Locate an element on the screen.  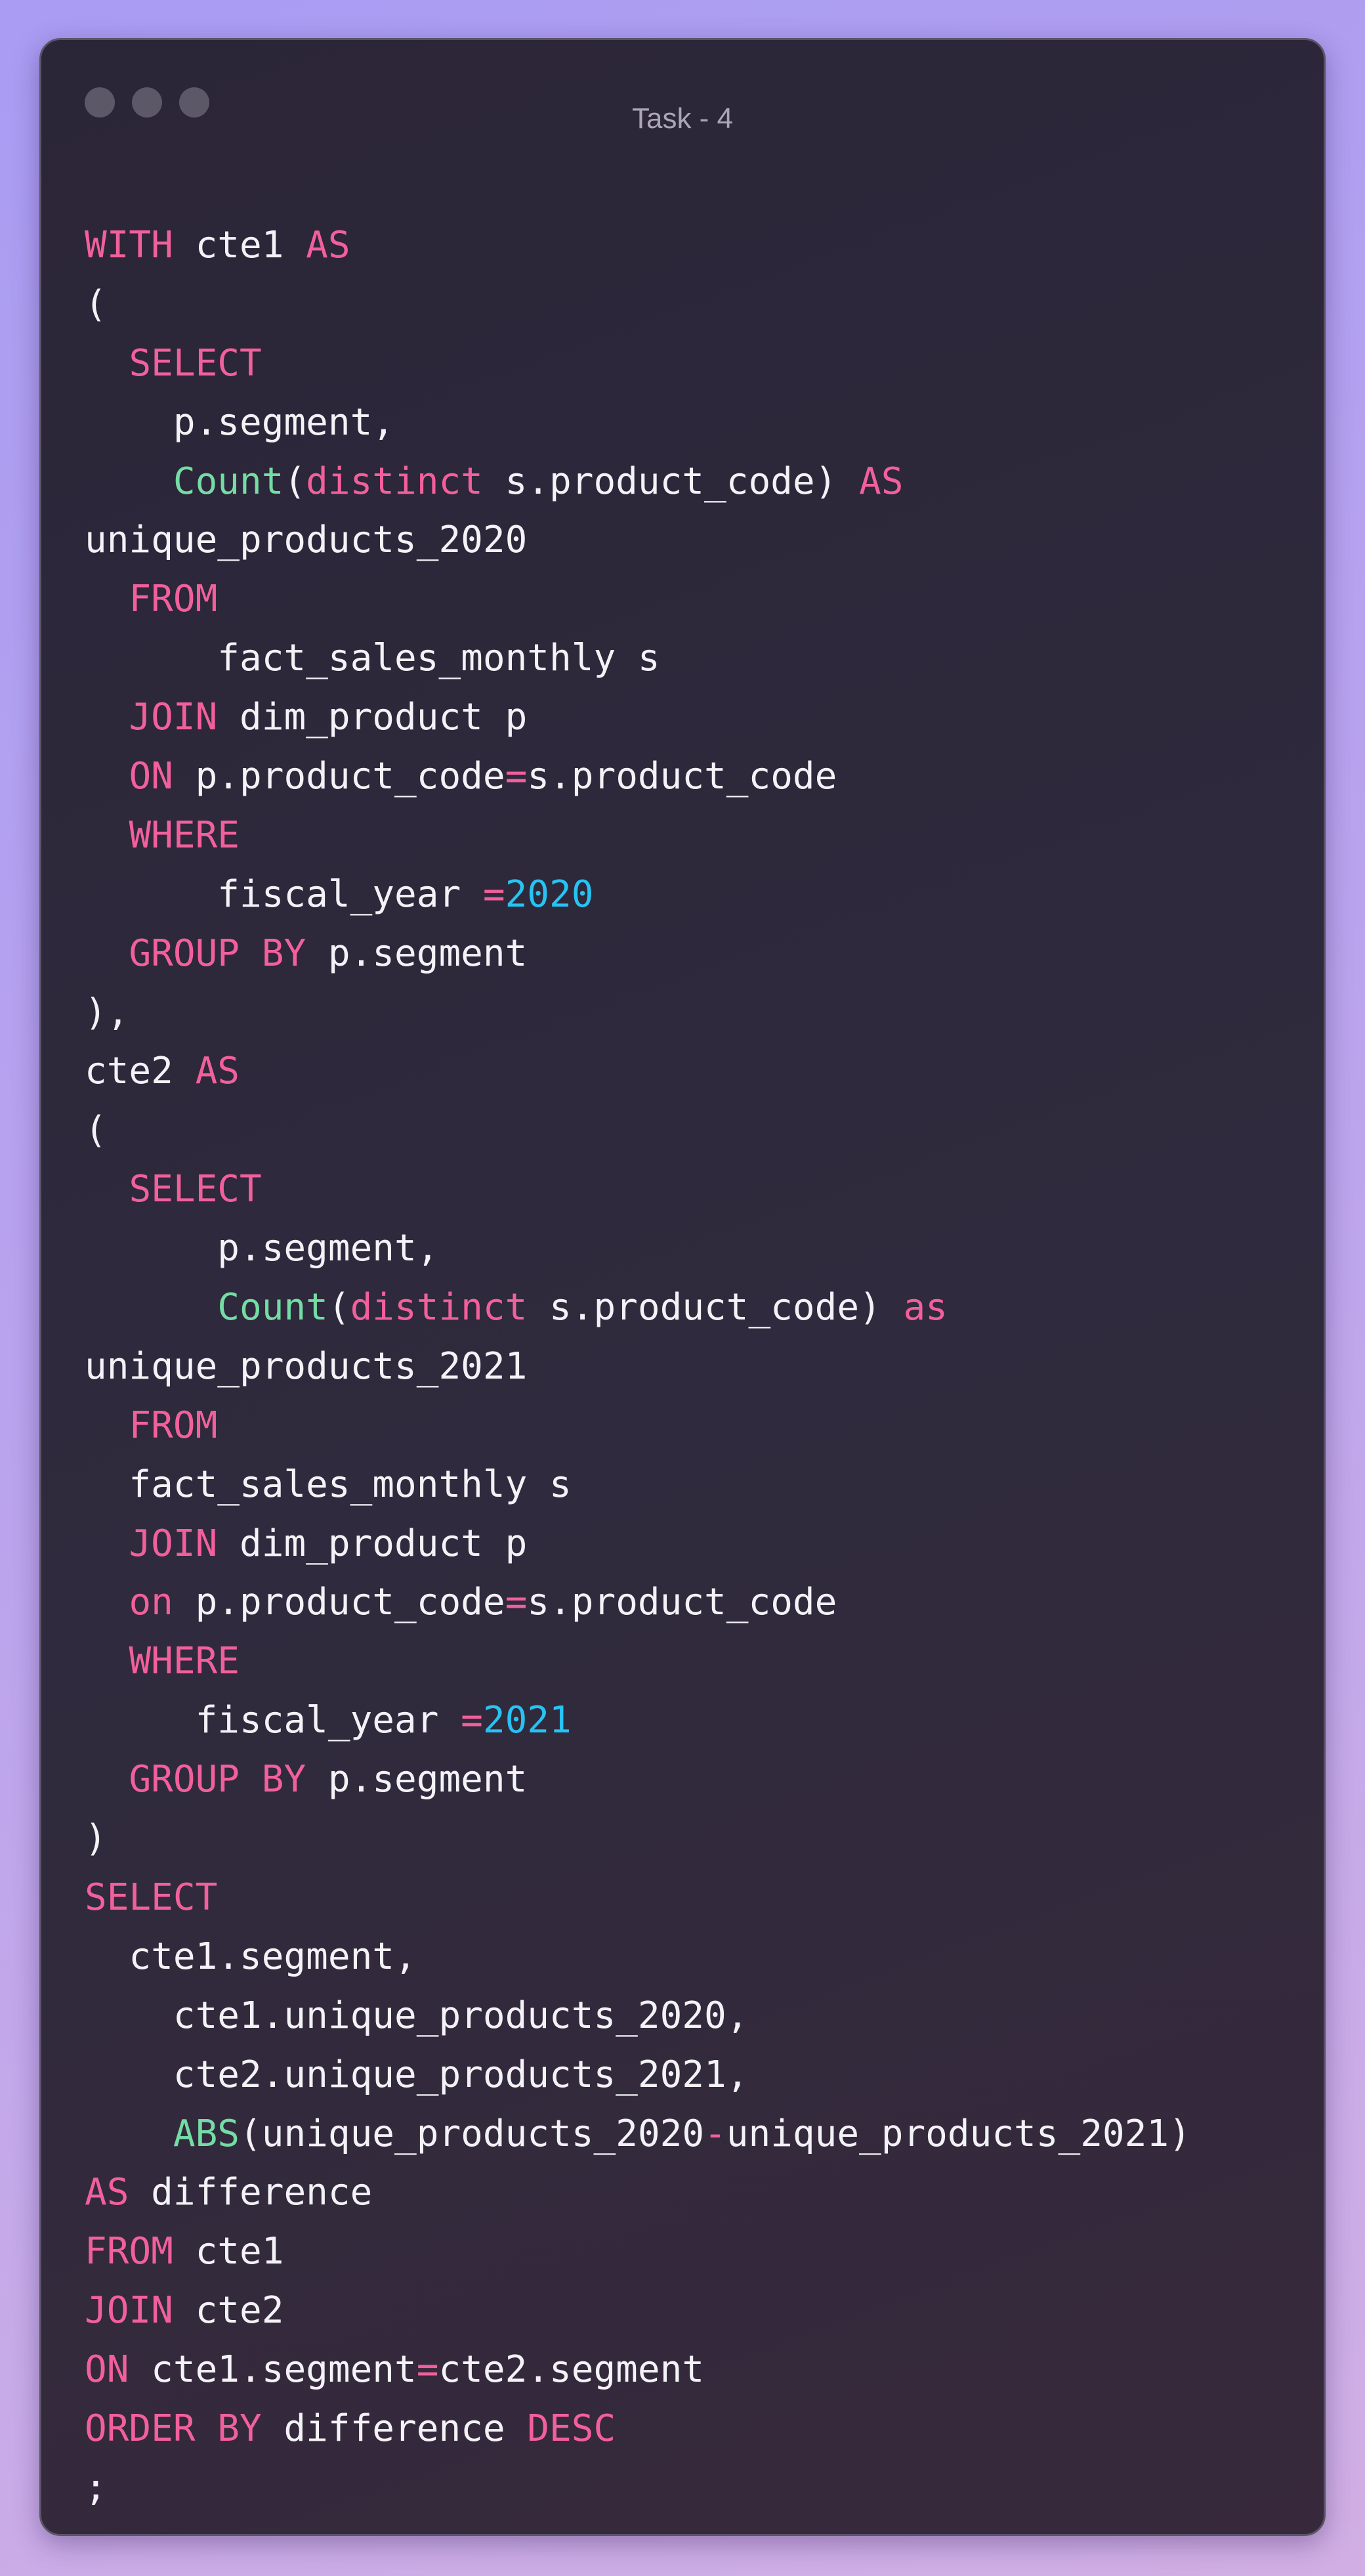
code-line: cte1.segment, is located at coordinates (638, 1956).